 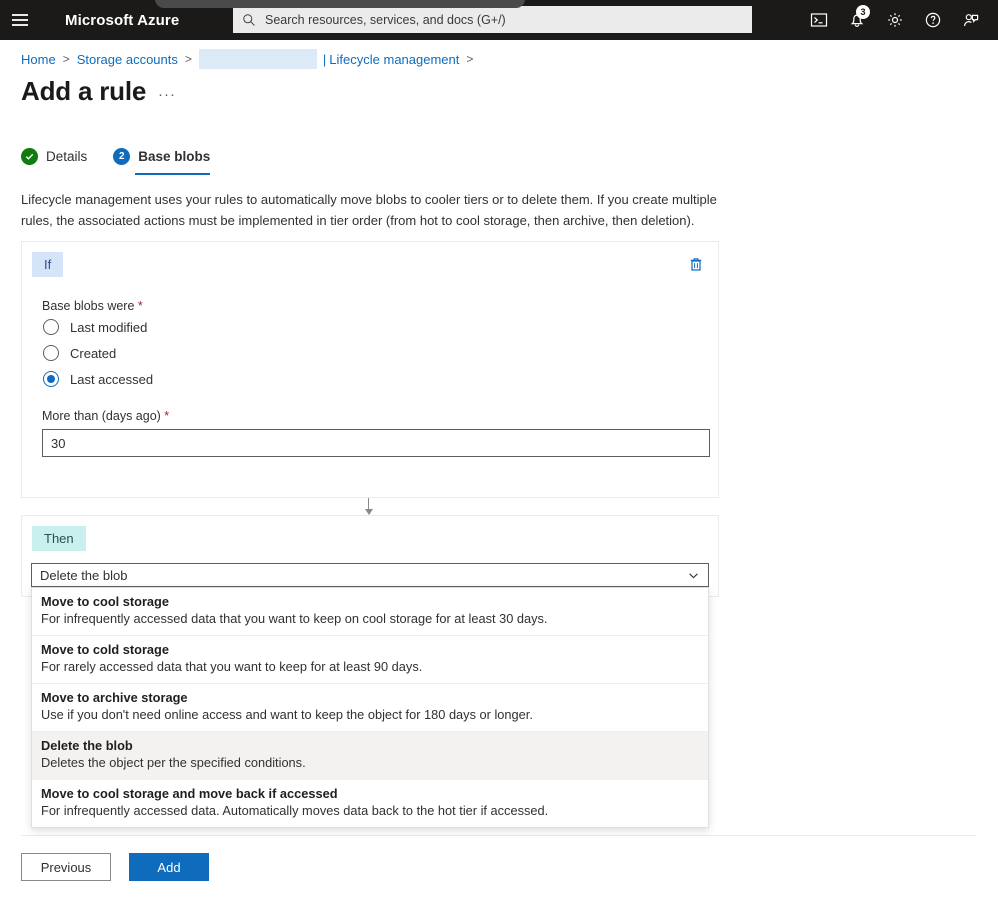 What do you see at coordinates (51, 379) in the screenshot?
I see `radio-button-selected-icon` at bounding box center [51, 379].